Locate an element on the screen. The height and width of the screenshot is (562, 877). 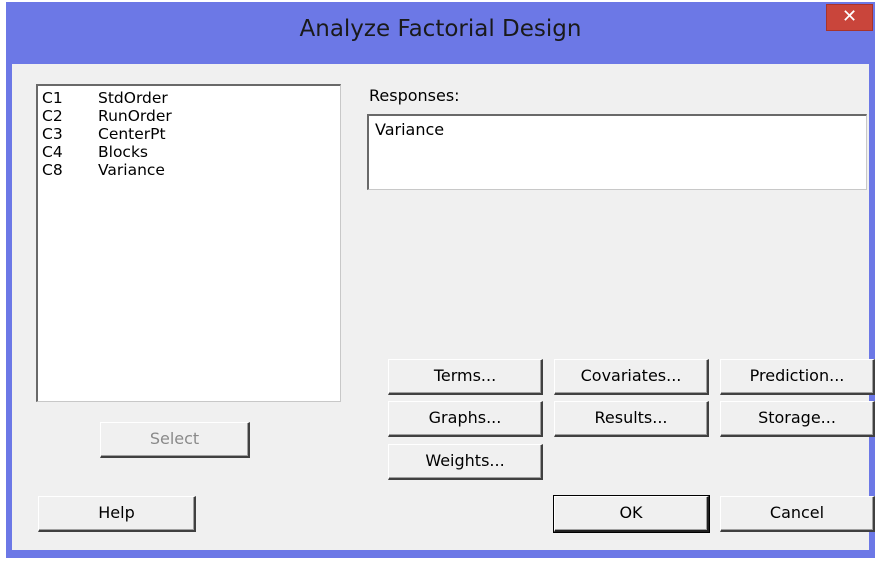
column-name: CenterPt is located at coordinates (132, 134).